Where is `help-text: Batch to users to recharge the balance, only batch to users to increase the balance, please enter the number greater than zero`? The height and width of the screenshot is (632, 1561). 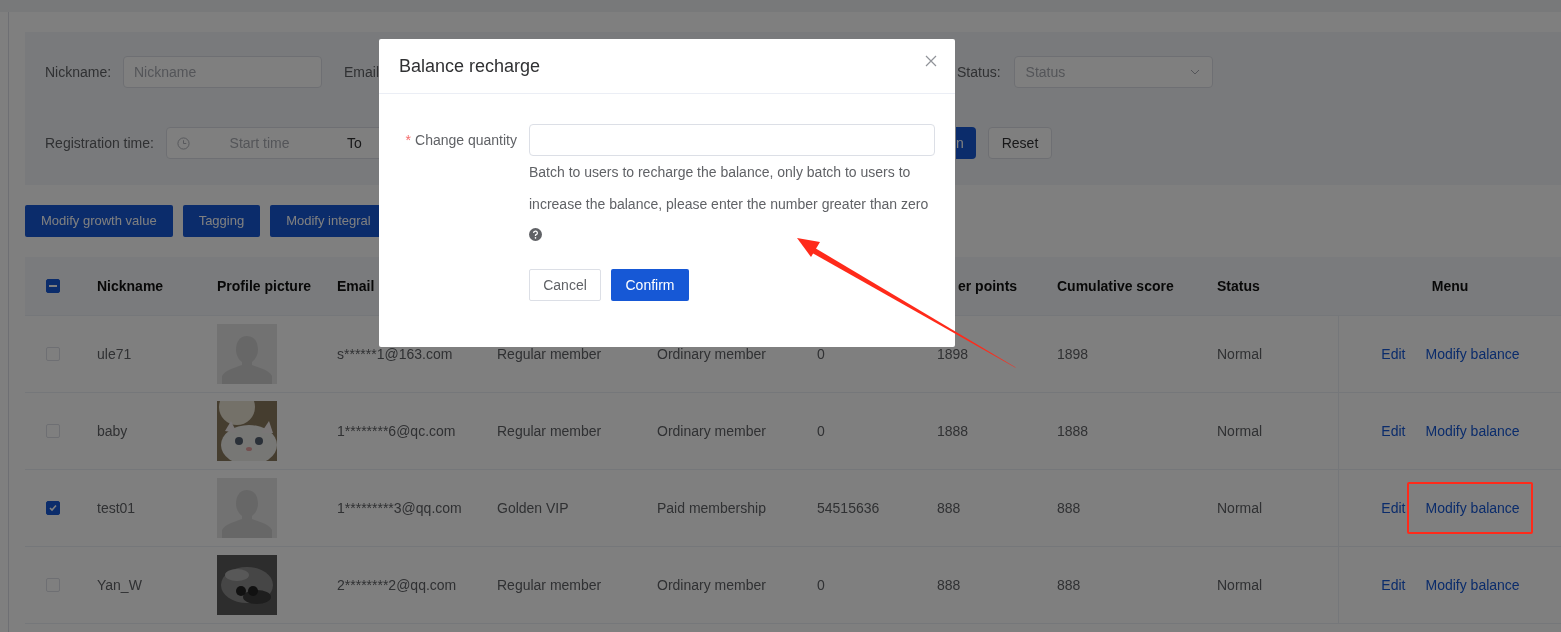
help-text: Batch to users to recharge the balance, only batch to users to increase the balance, please enter the number greater than zero is located at coordinates (729, 188).